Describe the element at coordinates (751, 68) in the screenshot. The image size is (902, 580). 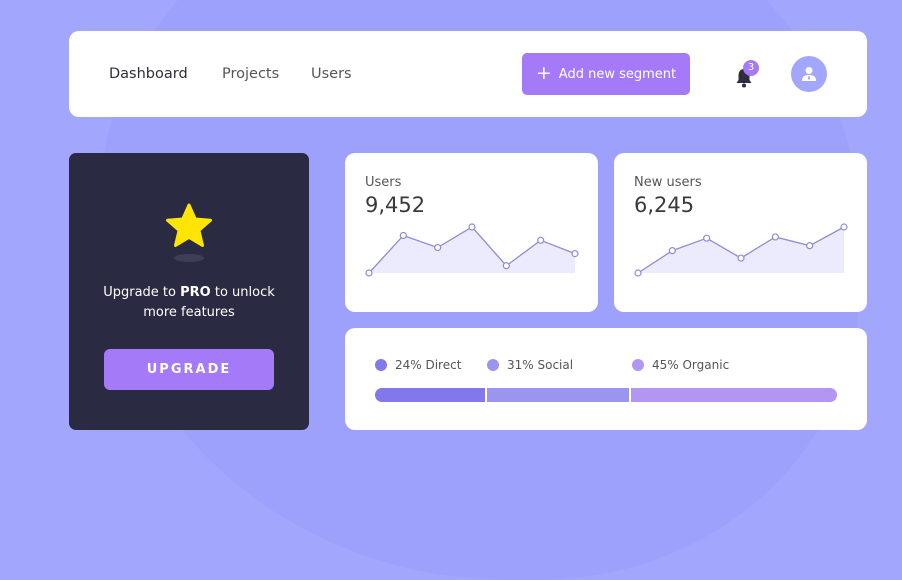
I see `notification-badge: 3` at that location.